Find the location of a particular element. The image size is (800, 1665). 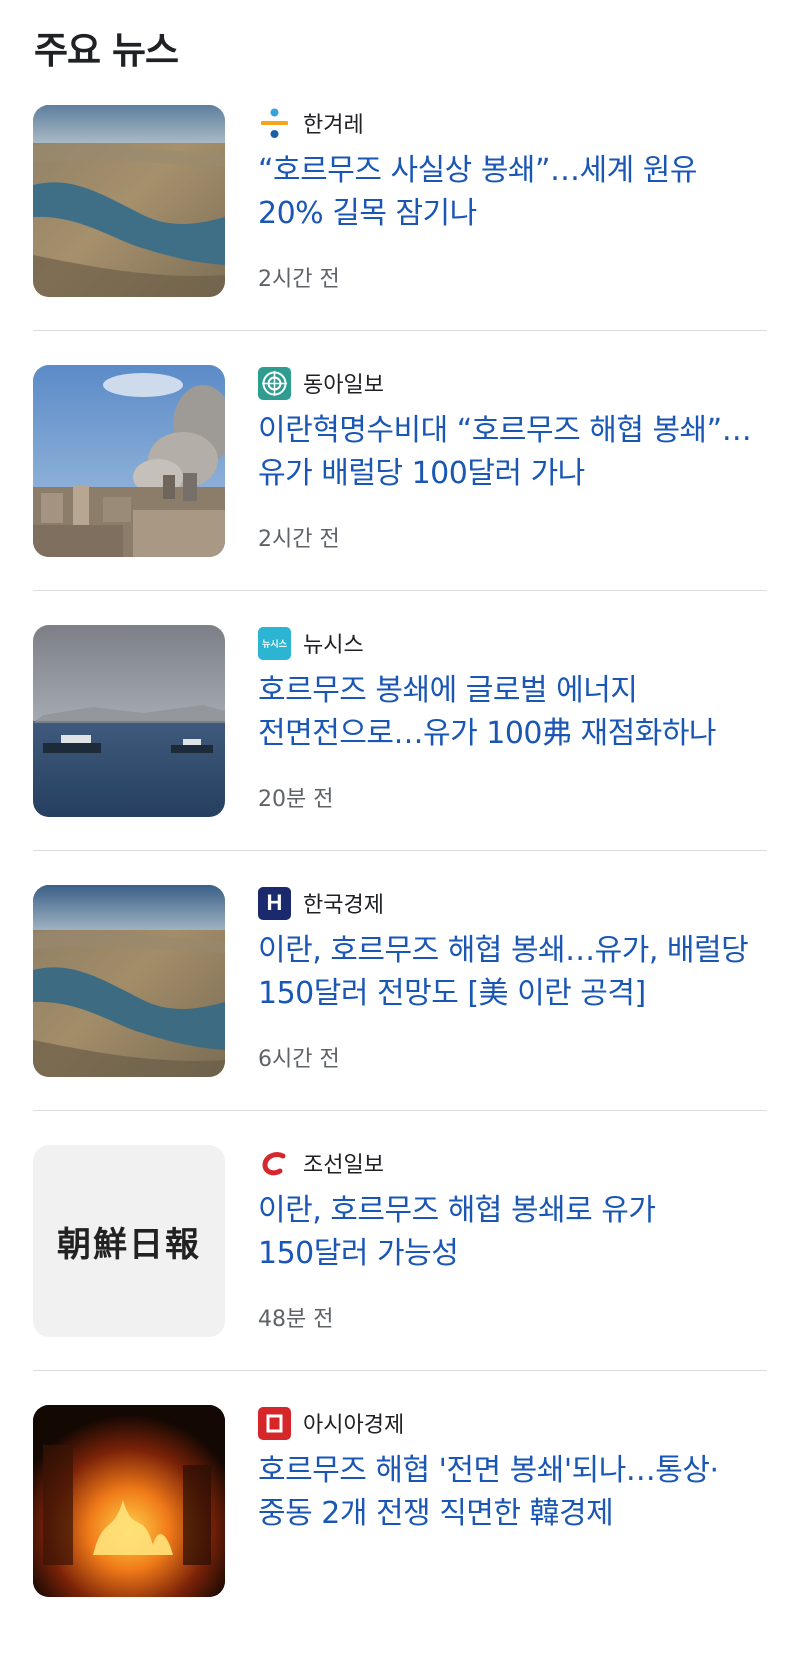

headline-link: “호르무즈 사실상 봉쇄”…세계 원유 20% 길목 잠기나 is located at coordinates (514, 192).